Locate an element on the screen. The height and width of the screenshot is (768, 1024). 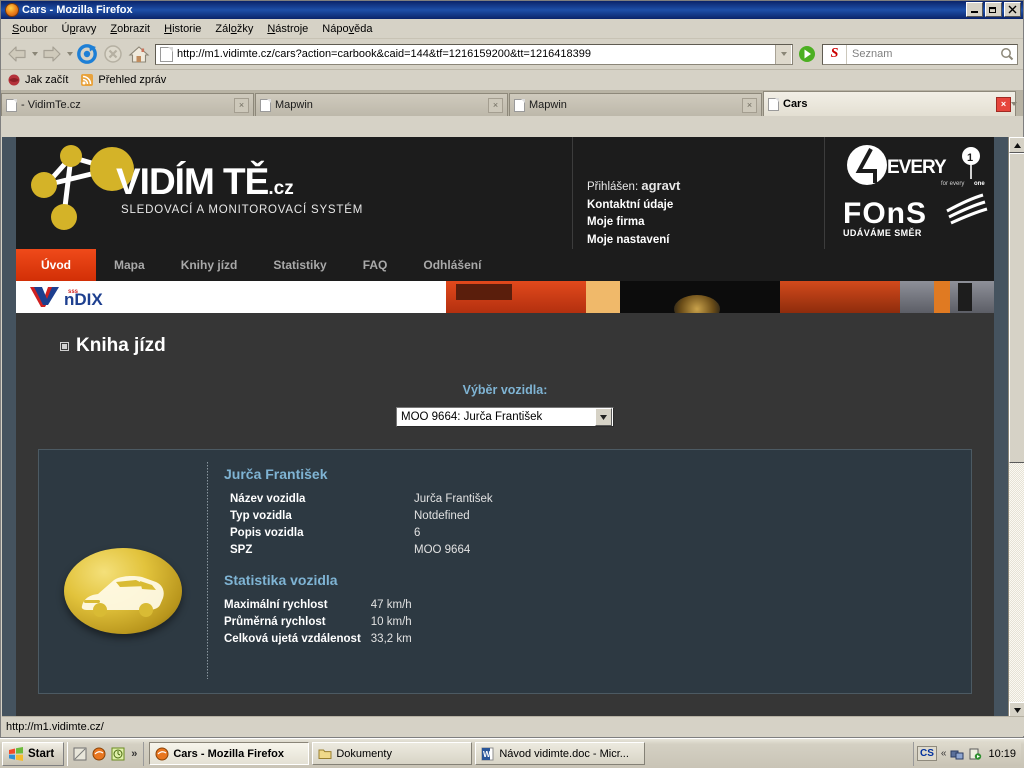
word-icon: W is located at coordinates (488, 754).